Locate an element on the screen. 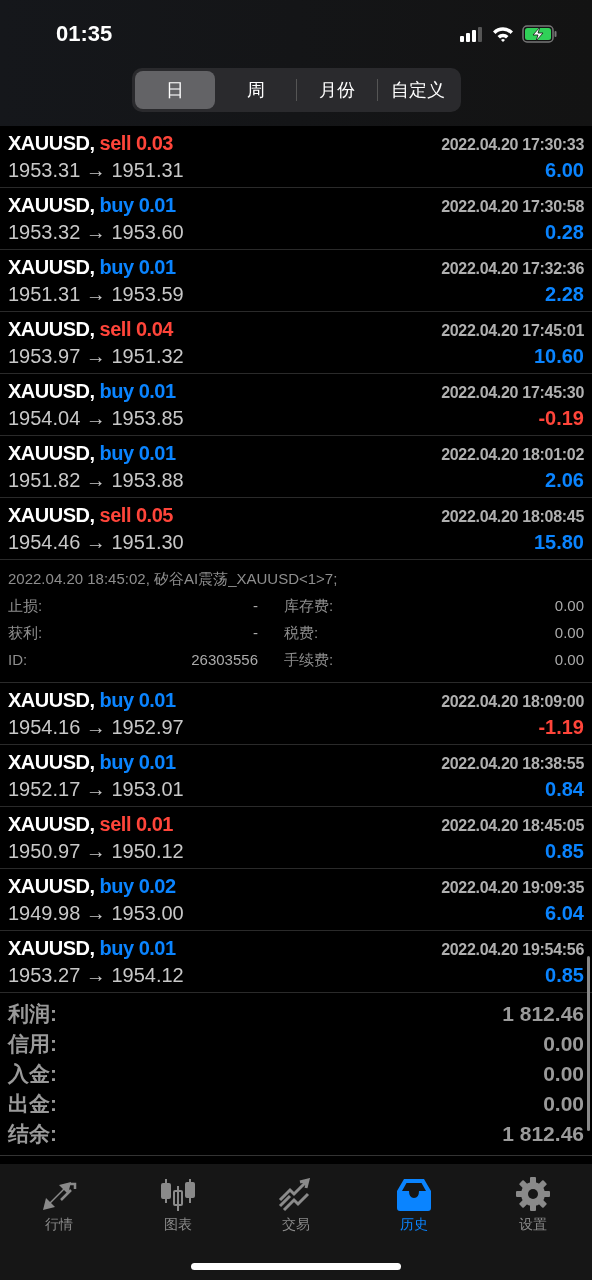 This screenshot has height=1280, width=592. period-tab: 日 is located at coordinates (174, 90).